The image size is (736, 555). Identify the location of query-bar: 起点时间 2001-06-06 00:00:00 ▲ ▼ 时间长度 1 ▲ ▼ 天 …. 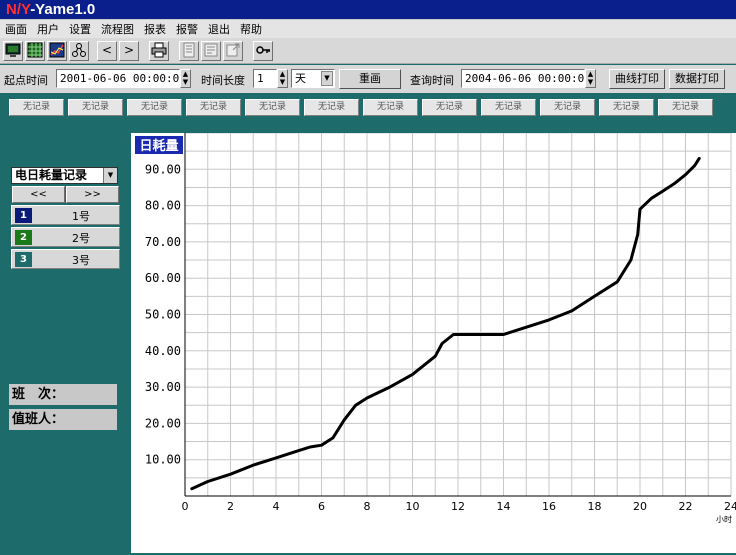
(368, 79).